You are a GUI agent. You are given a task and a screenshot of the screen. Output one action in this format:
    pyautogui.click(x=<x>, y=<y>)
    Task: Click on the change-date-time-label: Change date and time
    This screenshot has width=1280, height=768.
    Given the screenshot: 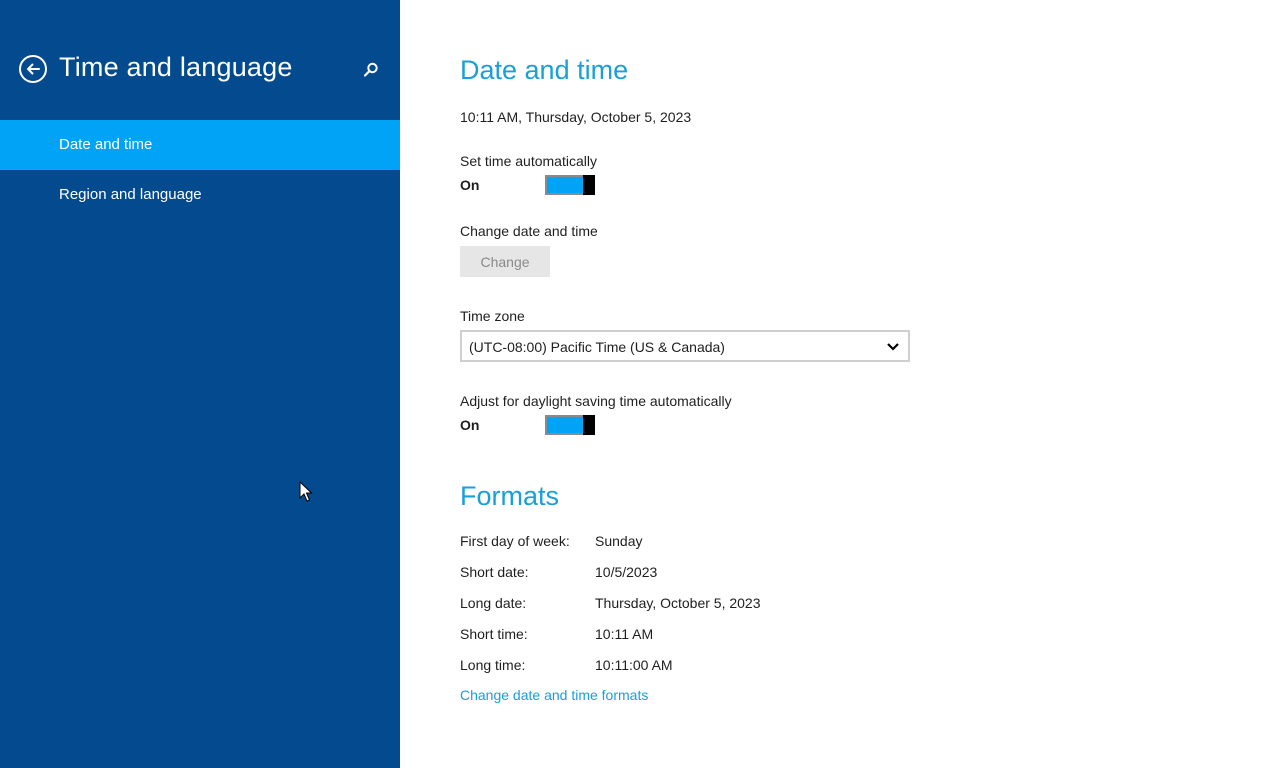 What is the action you would take?
    pyautogui.click(x=529, y=231)
    